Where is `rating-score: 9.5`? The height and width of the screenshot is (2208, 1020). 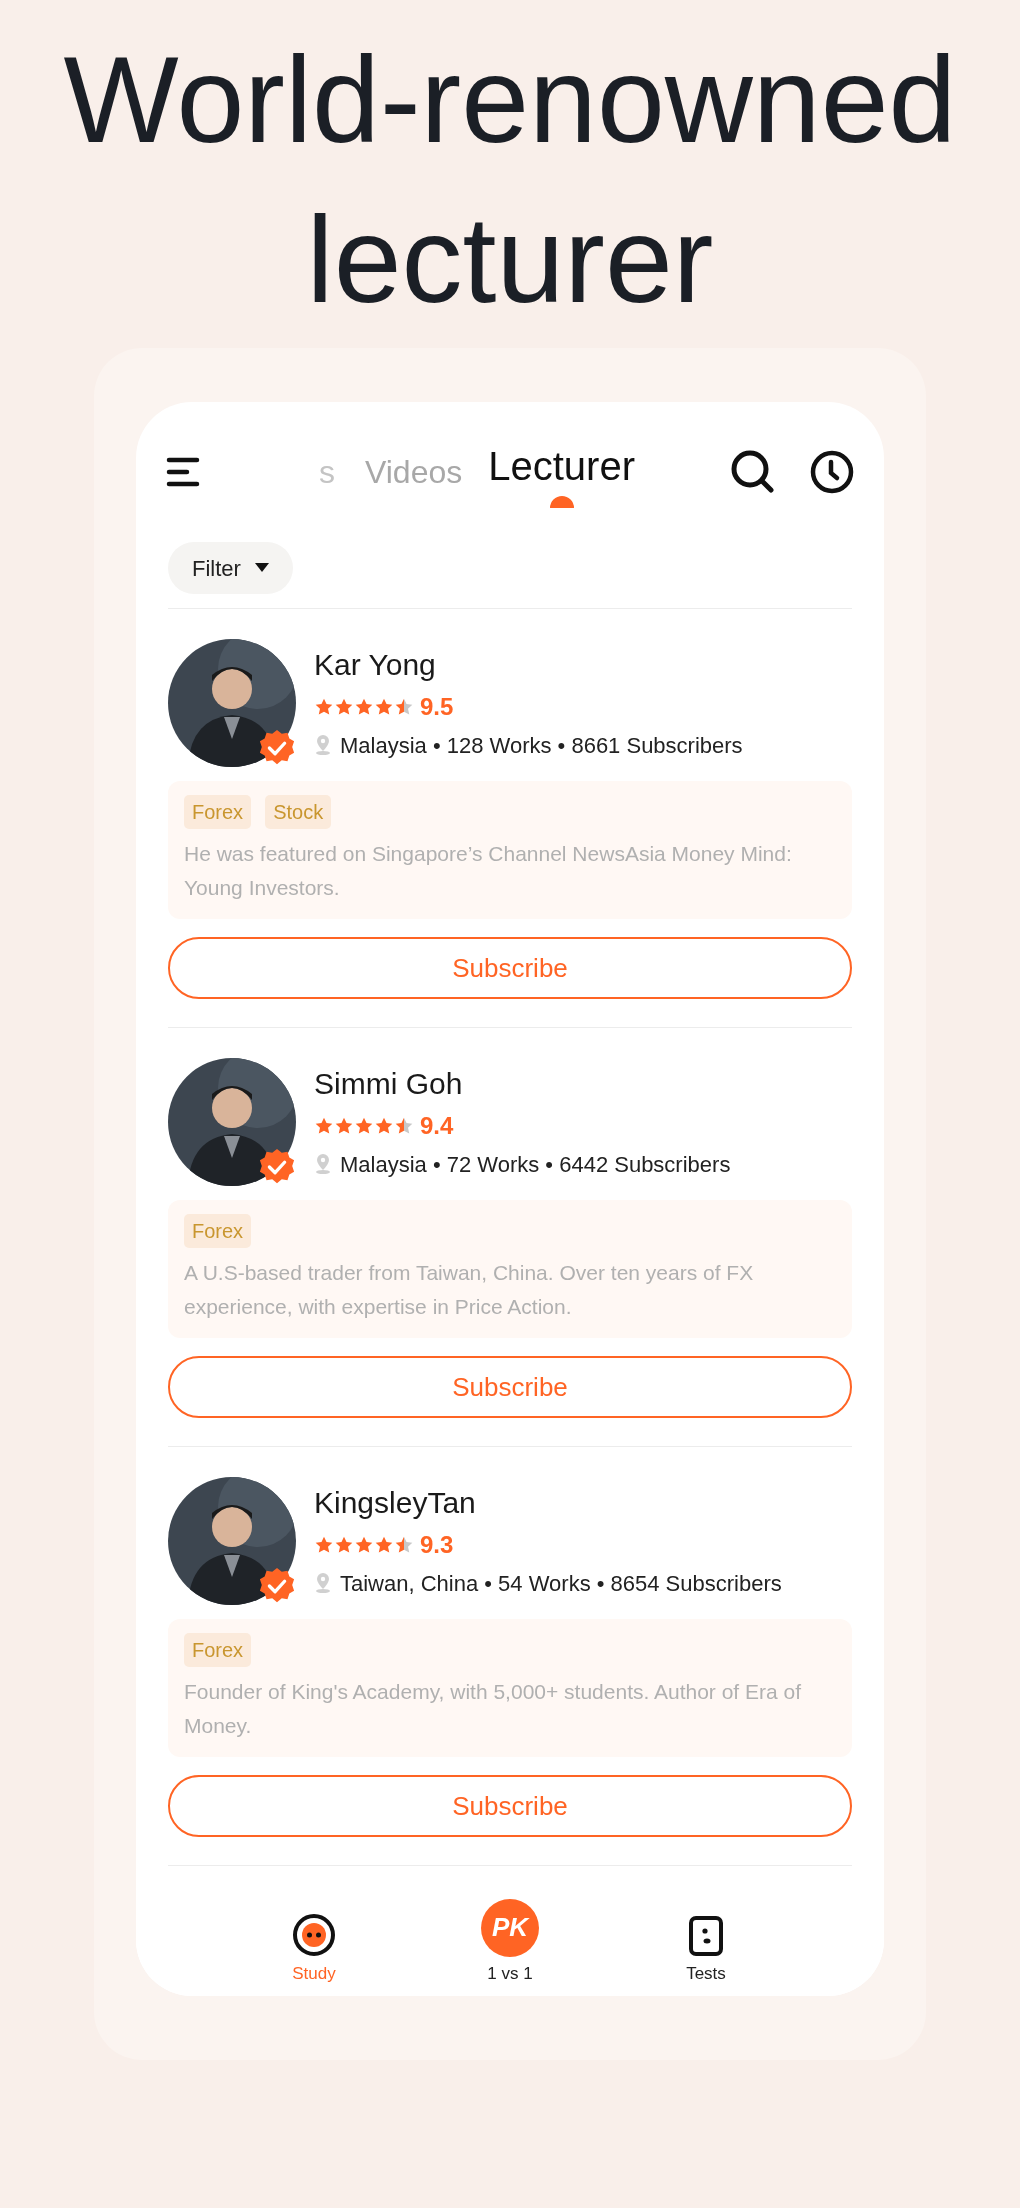 rating-score: 9.5 is located at coordinates (437, 706).